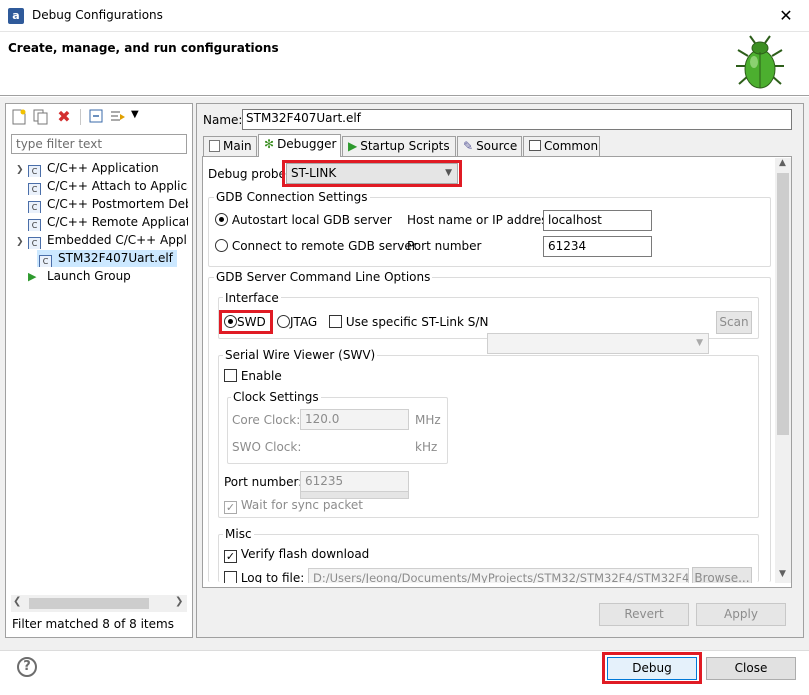 This screenshot has height=695, width=809. I want to click on gdb-connection-title: GDB Connection Settings, so click(292, 197).